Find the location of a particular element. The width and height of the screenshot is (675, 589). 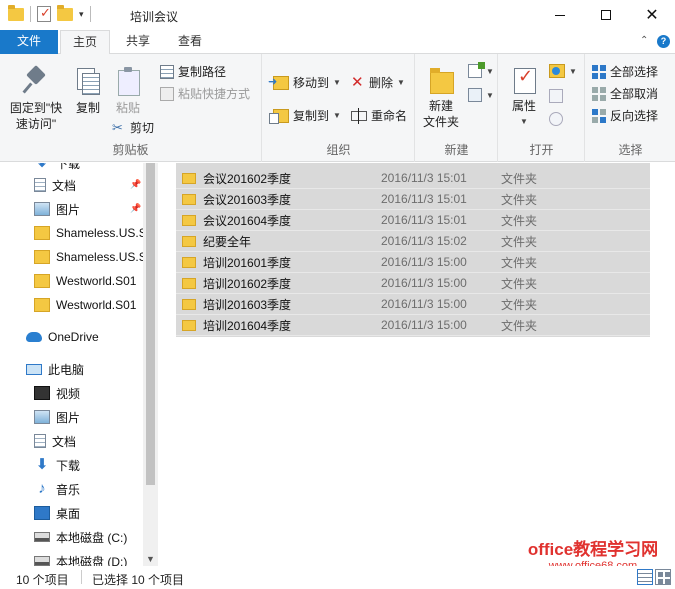

tab-file: 文件 is located at coordinates (29, 42).